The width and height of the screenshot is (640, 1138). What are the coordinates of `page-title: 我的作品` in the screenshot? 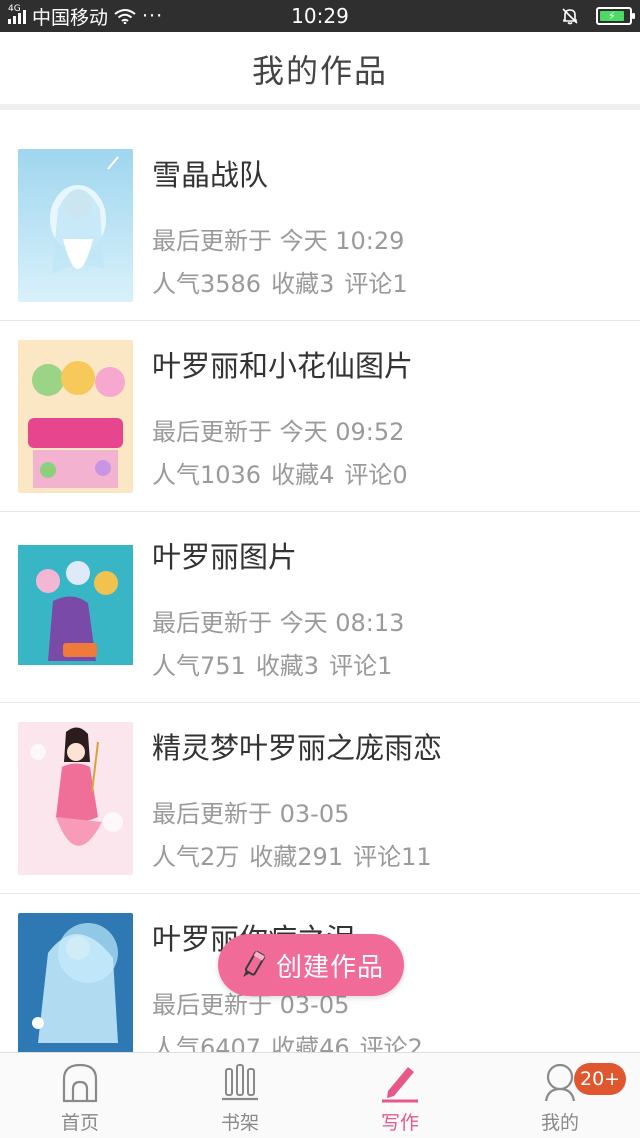 It's located at (319, 71).